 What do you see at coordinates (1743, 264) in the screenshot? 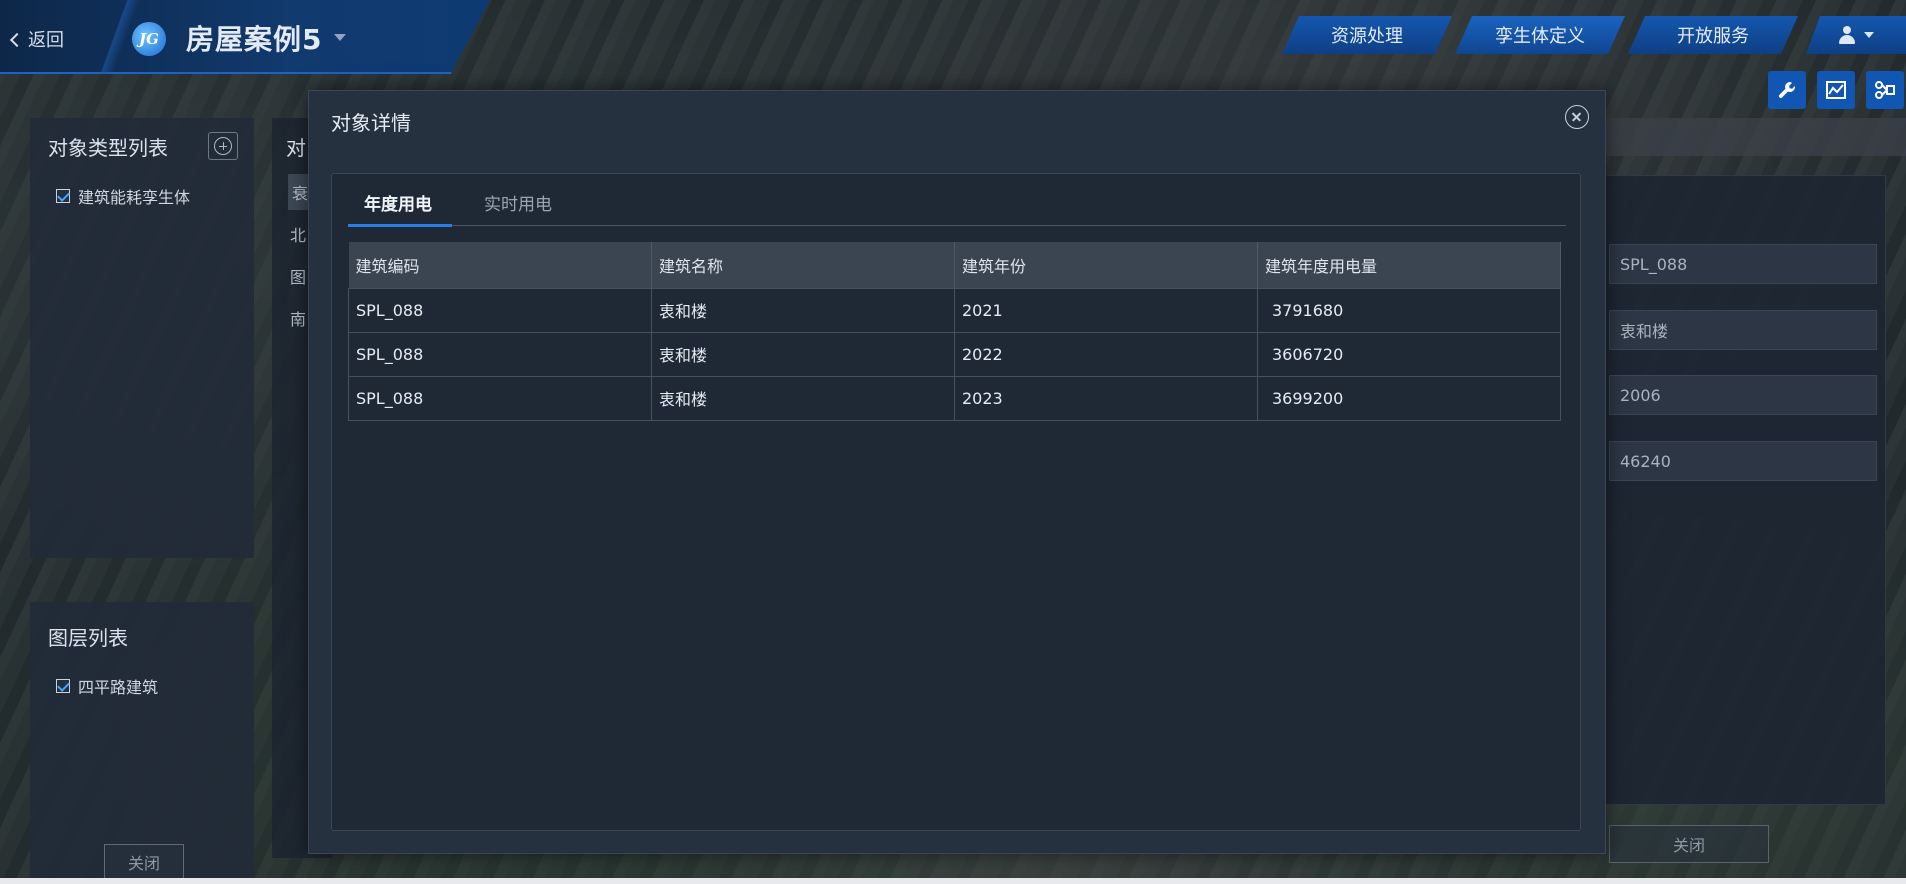
I see `attribute-field: SPL_088` at bounding box center [1743, 264].